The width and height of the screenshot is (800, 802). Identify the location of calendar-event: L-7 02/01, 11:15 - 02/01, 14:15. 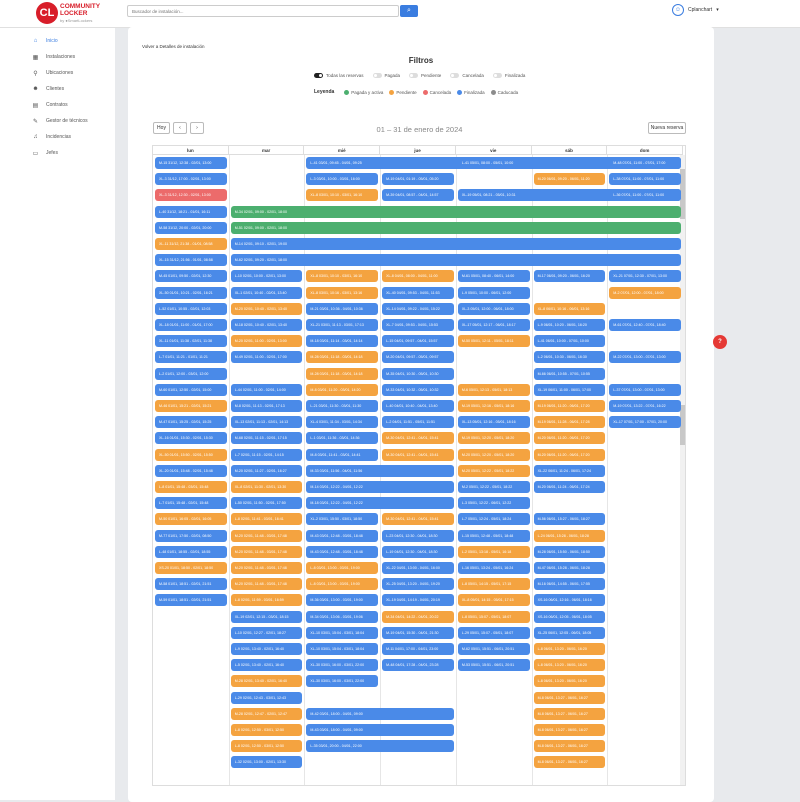
(266, 454).